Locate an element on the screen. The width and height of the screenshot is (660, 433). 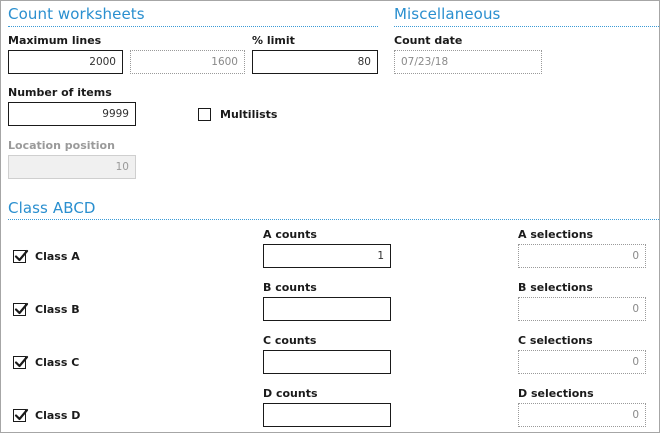
a-selections-label: A selections is located at coordinates (556, 234).